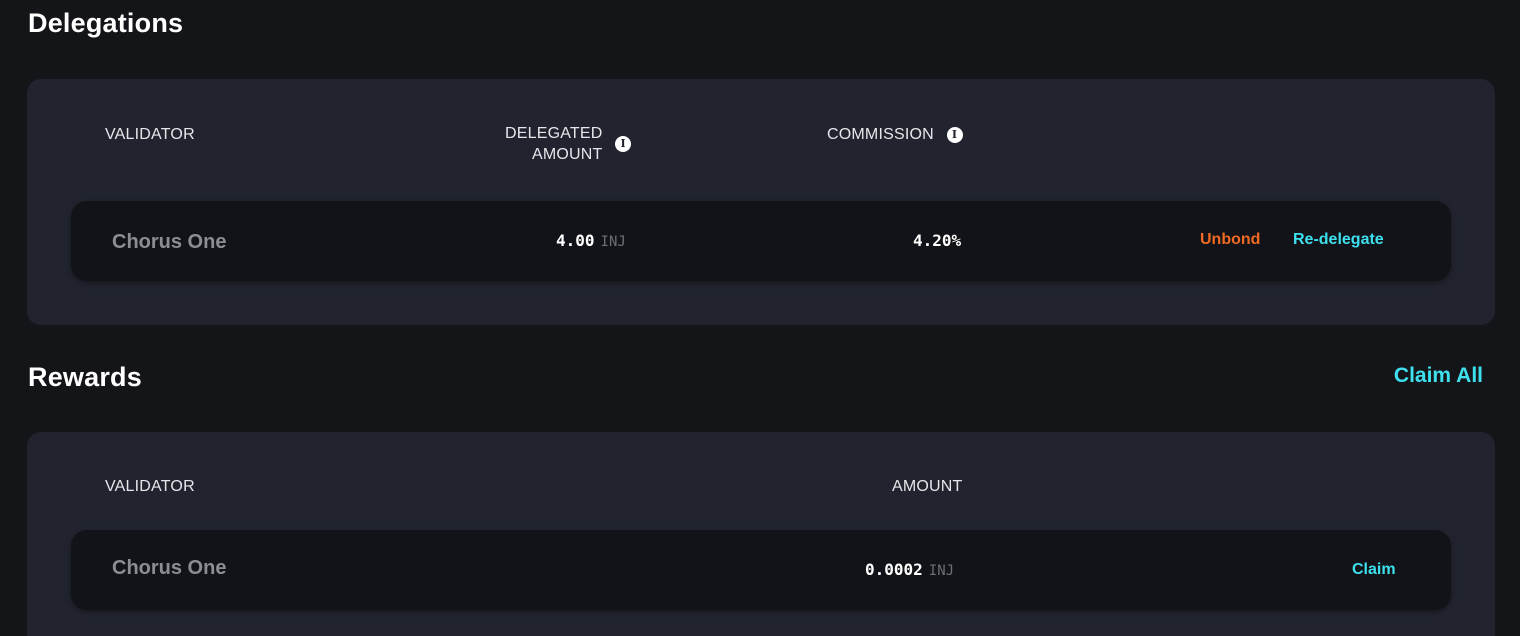 The width and height of the screenshot is (1520, 636). What do you see at coordinates (568, 144) in the screenshot?
I see `delegated-amount-column-header: DELEGATED AMOUNT i` at bounding box center [568, 144].